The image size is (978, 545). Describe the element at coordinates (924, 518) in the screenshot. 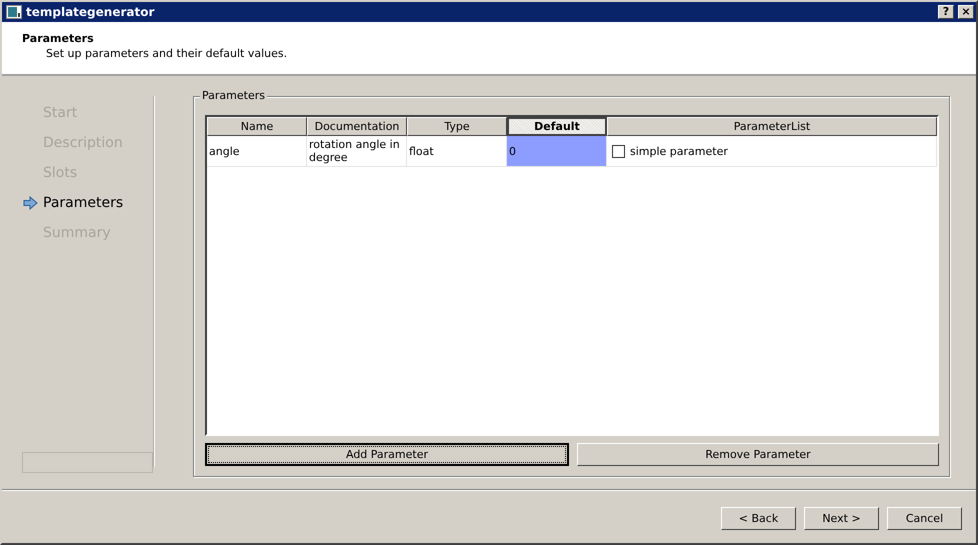

I see `wizard-button: Cancel` at that location.